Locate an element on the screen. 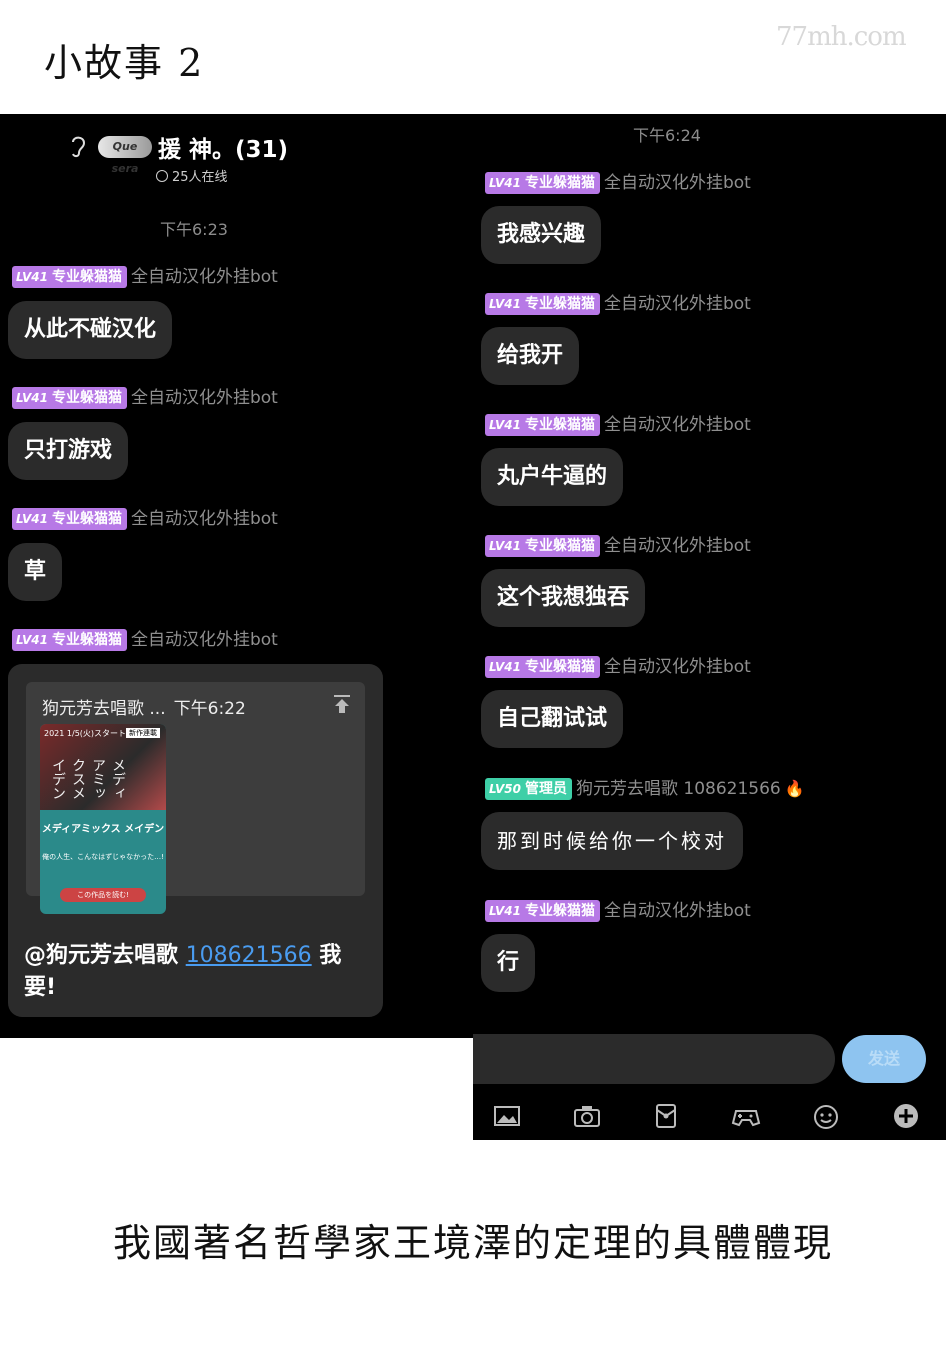  cover-read-button: この作品を読む! is located at coordinates (103, 895).